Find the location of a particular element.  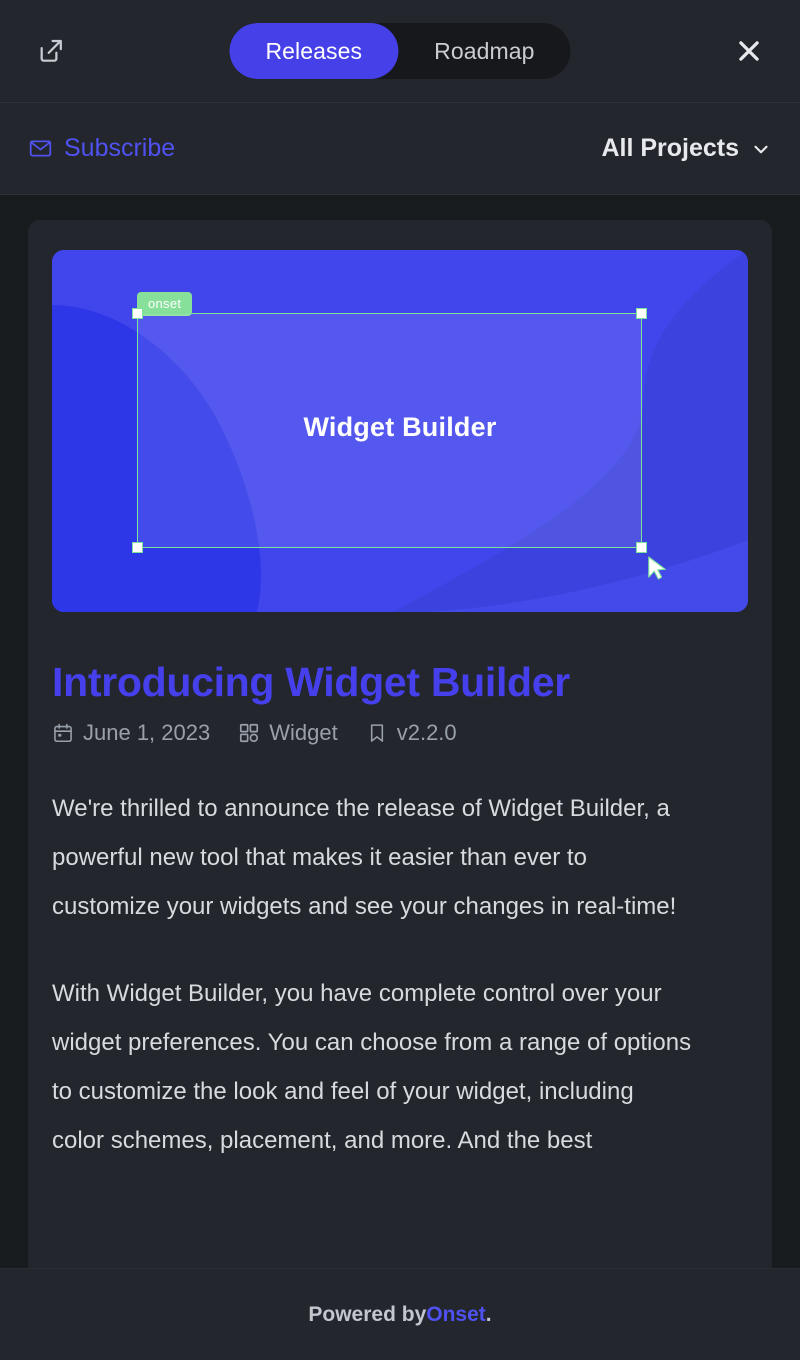

selection-handle-top-left is located at coordinates (137, 313).